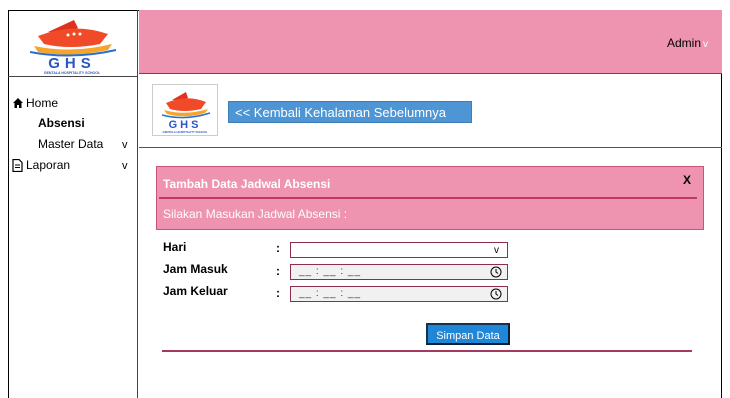 The width and height of the screenshot is (730, 398). Describe the element at coordinates (195, 291) in the screenshot. I see `field-label-jam-keluar: Jam Keluar` at that location.